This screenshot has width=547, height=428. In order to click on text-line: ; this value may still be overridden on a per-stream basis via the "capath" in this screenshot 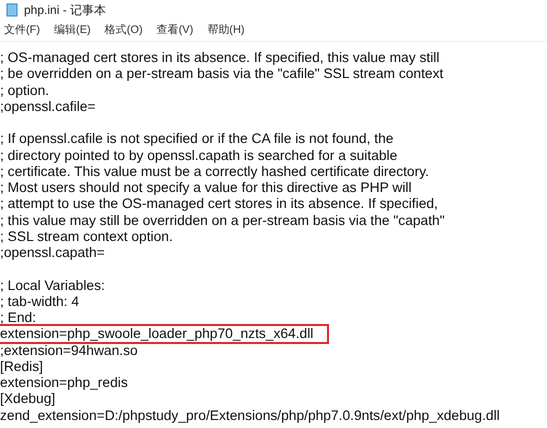, I will do `click(222, 220)`.